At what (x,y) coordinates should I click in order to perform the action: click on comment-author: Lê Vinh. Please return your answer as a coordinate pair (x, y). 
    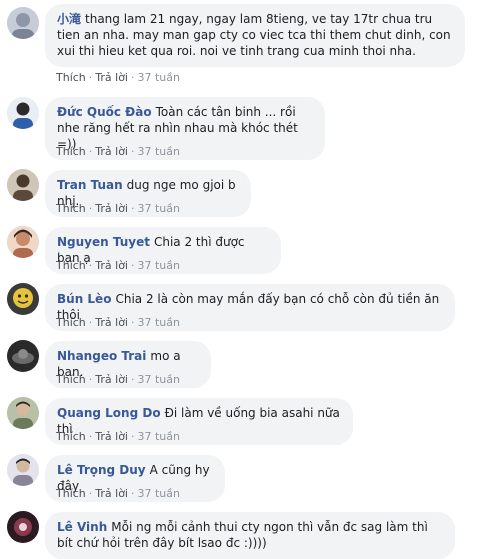
    Looking at the image, I should click on (82, 527).